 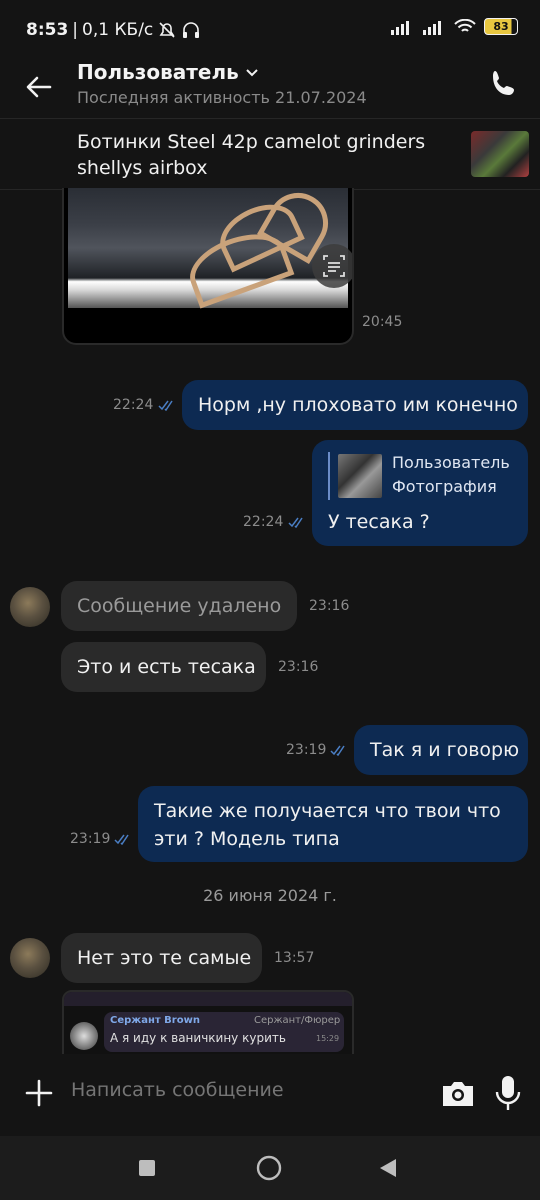 I want to click on message-bubble-in: Сообщение удалено, so click(x=179, y=606).